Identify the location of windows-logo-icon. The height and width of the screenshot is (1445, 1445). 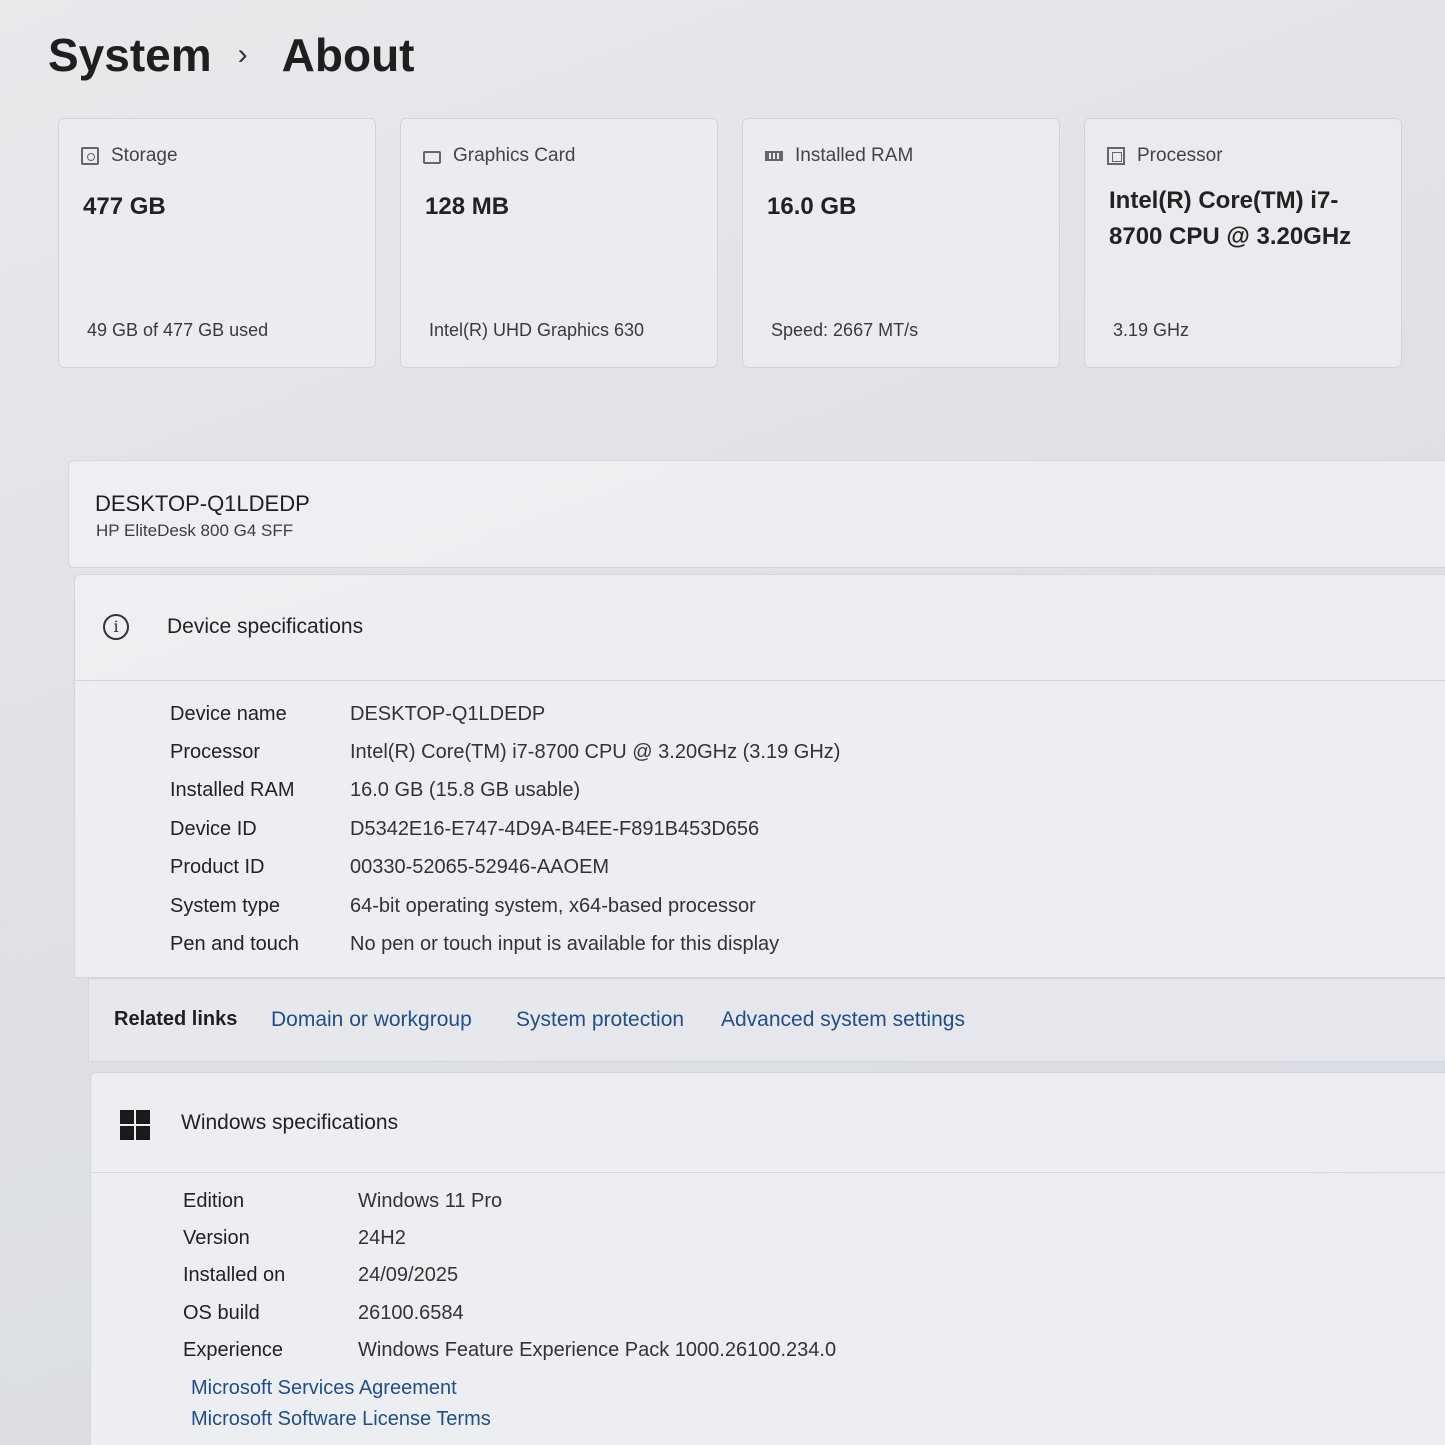
(135, 1125).